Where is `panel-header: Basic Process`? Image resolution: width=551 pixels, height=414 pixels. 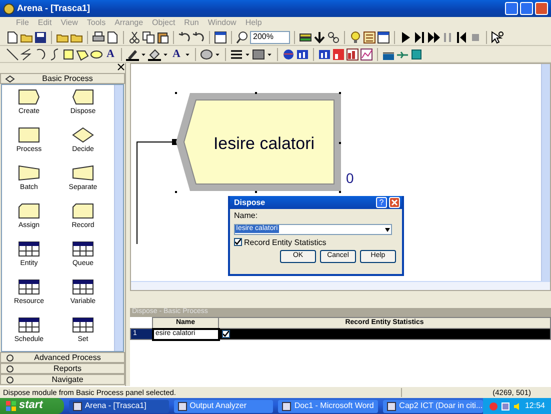 panel-header: Basic Process is located at coordinates (62, 78).